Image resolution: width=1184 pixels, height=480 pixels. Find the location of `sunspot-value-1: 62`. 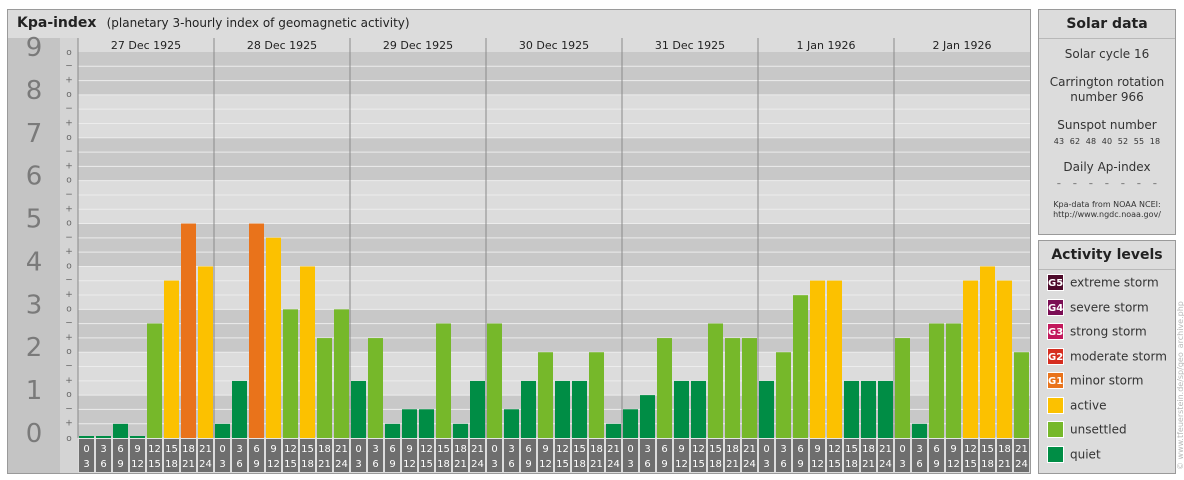

sunspot-value-1: 62 is located at coordinates (1075, 141).